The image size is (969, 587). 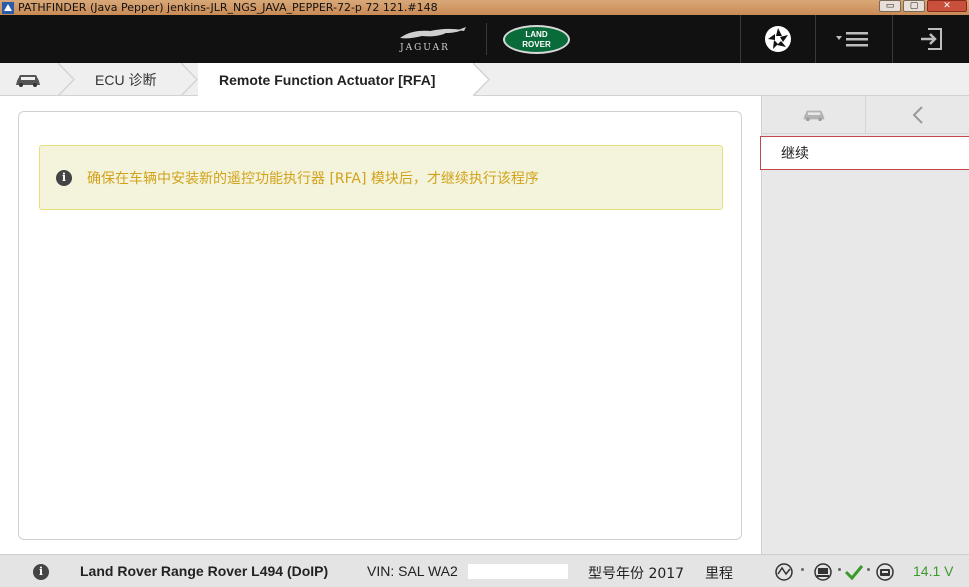 What do you see at coordinates (823, 572) in the screenshot?
I see `laptop-icon` at bounding box center [823, 572].